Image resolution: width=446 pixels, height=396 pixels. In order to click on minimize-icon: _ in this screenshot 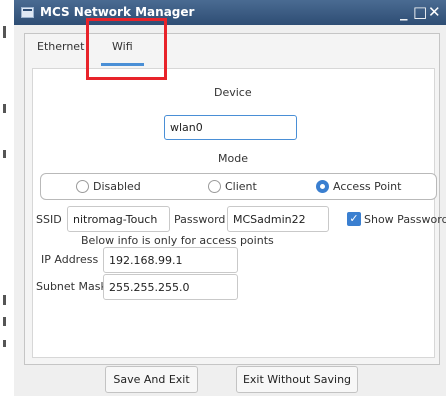, I will do `click(404, 12)`.